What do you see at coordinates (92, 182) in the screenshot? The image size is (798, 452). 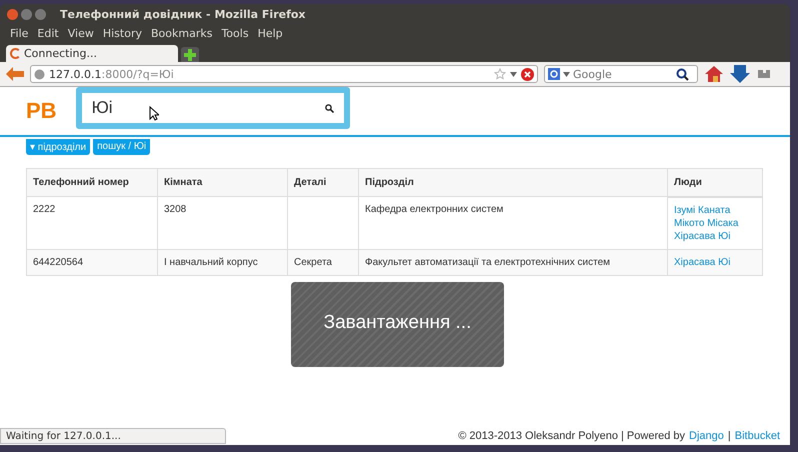 I see `column-header: Телефонний номер` at bounding box center [92, 182].